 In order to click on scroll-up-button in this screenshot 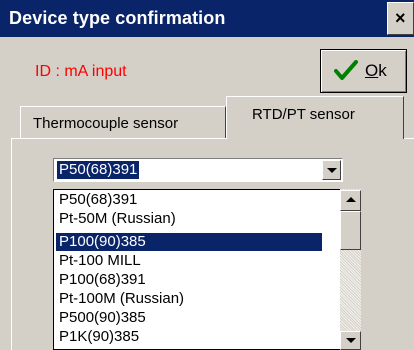, I will do `click(350, 200)`.